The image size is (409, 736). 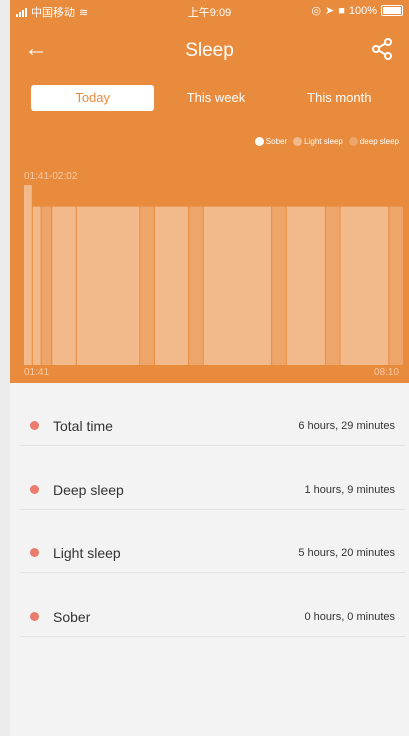 What do you see at coordinates (339, 98) in the screenshot?
I see `tab-this-month: This month` at bounding box center [339, 98].